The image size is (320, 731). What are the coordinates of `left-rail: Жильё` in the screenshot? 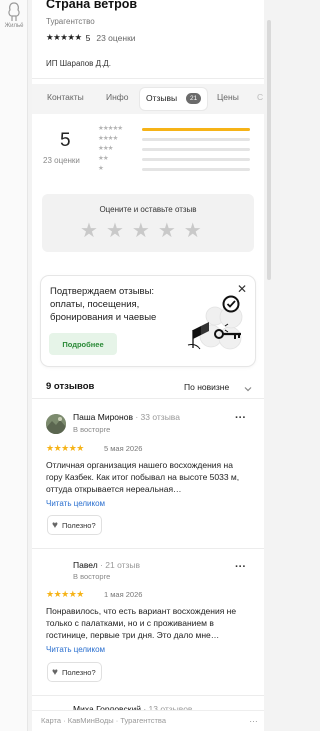 It's located at (14, 365).